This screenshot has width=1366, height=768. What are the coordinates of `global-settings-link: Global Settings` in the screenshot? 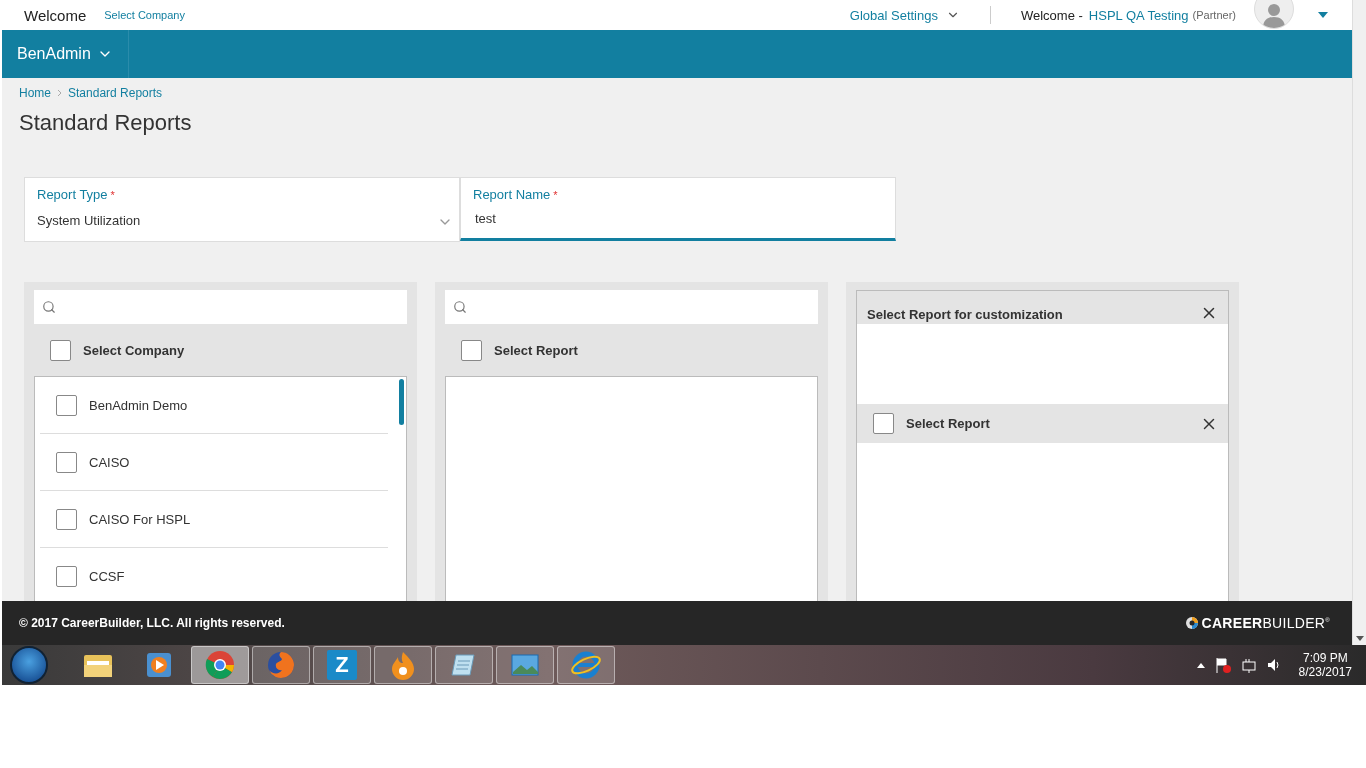 It's located at (893, 15).